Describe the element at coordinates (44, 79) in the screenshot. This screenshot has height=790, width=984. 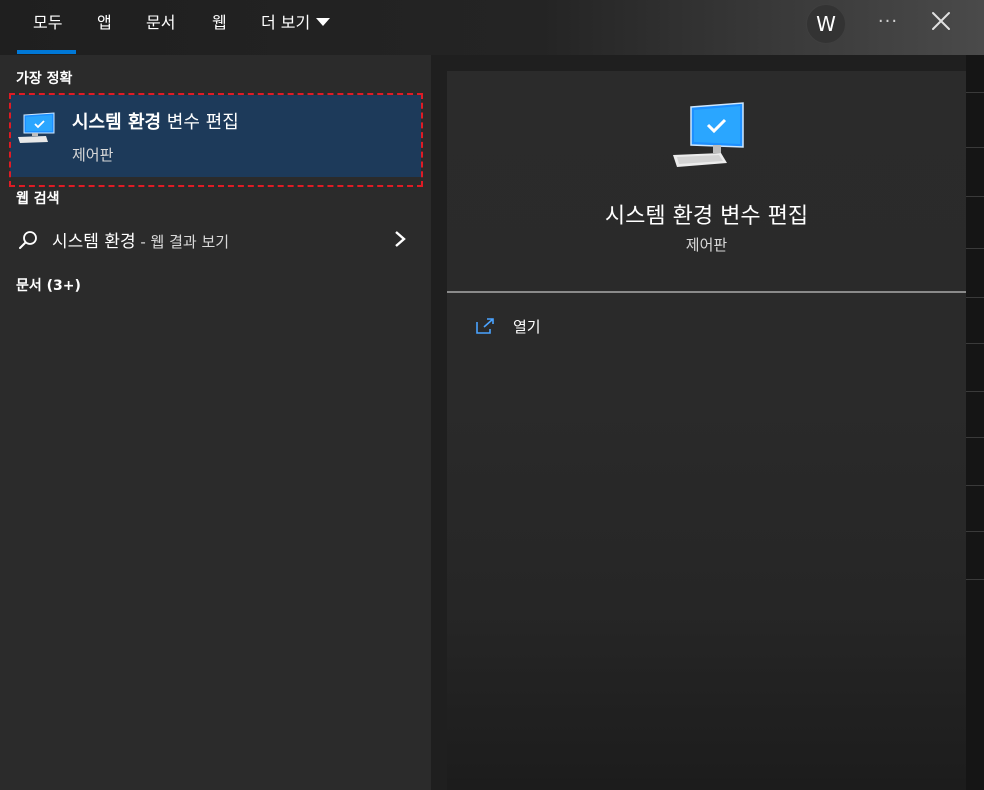
I see `best-match-header: 가장 정확` at that location.